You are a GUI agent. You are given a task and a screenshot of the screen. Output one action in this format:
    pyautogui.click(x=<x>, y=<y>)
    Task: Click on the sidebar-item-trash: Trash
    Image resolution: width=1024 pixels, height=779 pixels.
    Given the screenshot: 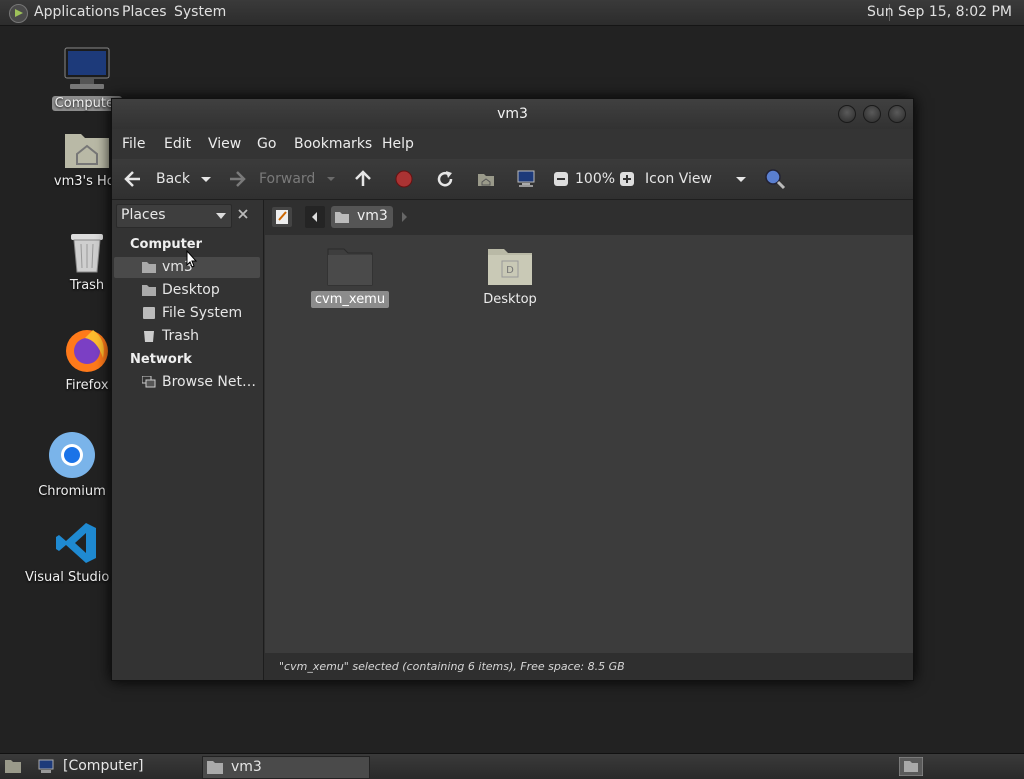 What is the action you would take?
    pyautogui.click(x=187, y=336)
    